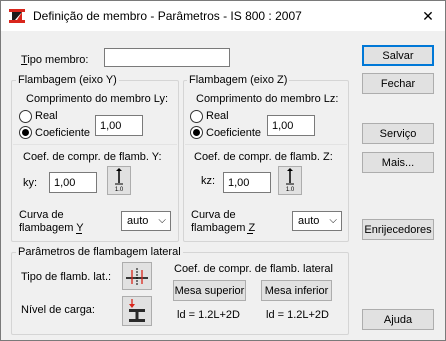  Describe the element at coordinates (17, 16) in the screenshot. I see `app-logo-icon` at that location.